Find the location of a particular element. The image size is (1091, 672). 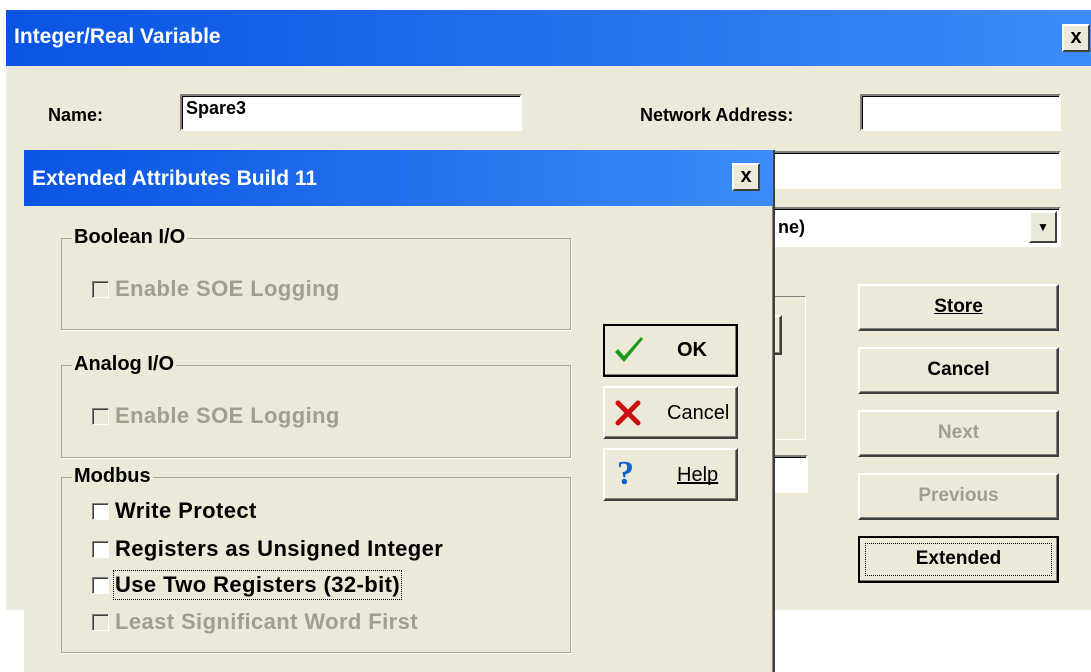

write-protect-checkbox: Write Protect is located at coordinates (174, 511).